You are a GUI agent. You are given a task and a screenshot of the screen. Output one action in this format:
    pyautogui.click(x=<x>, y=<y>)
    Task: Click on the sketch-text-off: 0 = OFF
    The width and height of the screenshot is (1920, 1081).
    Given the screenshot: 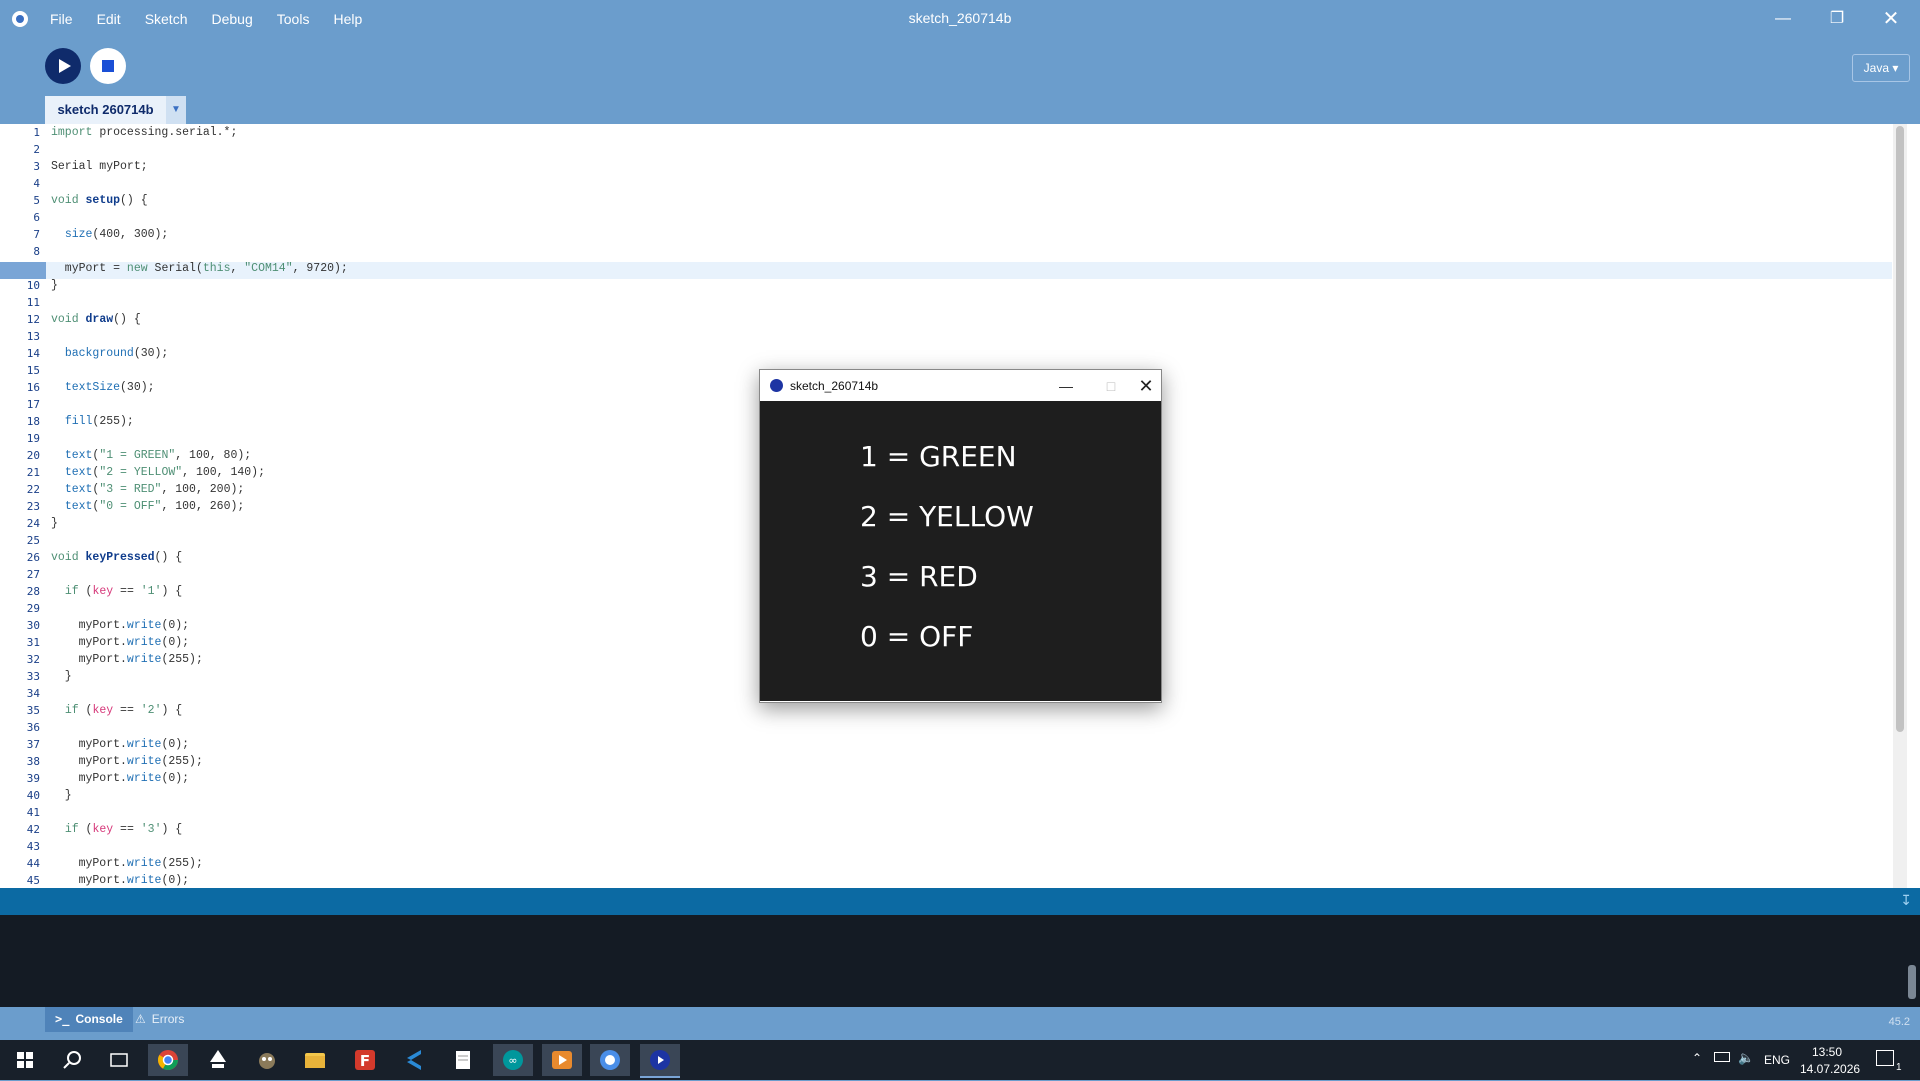 What is the action you would take?
    pyautogui.click(x=917, y=636)
    